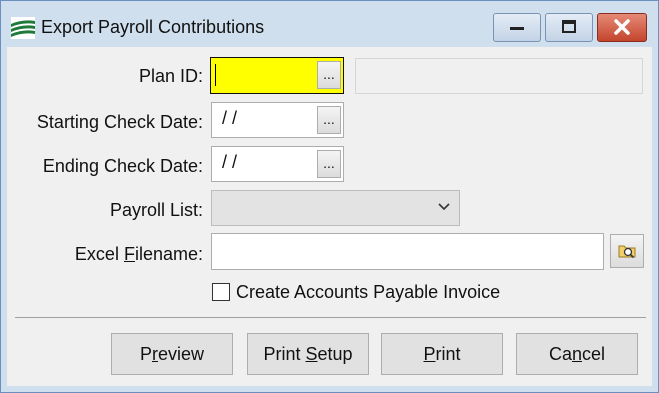 Image resolution: width=659 pixels, height=393 pixels. I want to click on app-logo-icon, so click(23, 28).